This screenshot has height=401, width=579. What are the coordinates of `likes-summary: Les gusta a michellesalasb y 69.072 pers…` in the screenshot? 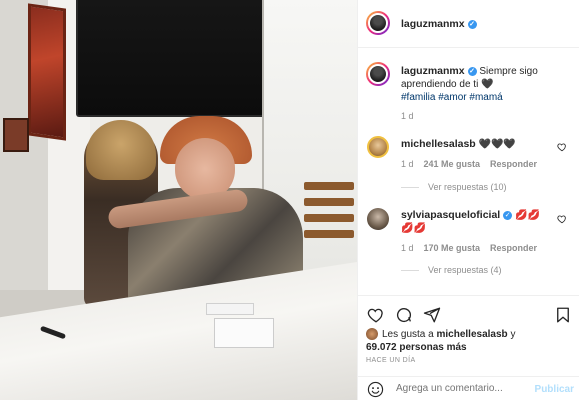 It's located at (471, 341).